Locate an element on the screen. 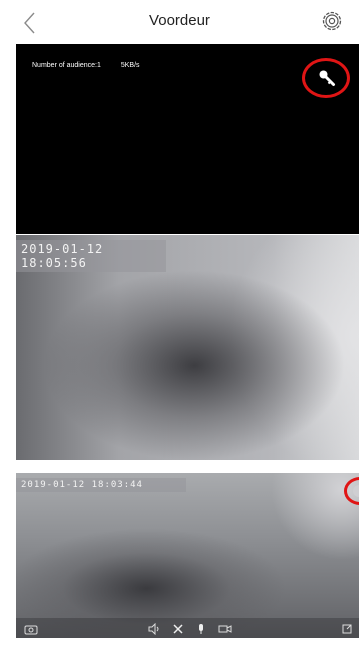 The image size is (359, 652). top-bar: Voordeur is located at coordinates (179, 22).